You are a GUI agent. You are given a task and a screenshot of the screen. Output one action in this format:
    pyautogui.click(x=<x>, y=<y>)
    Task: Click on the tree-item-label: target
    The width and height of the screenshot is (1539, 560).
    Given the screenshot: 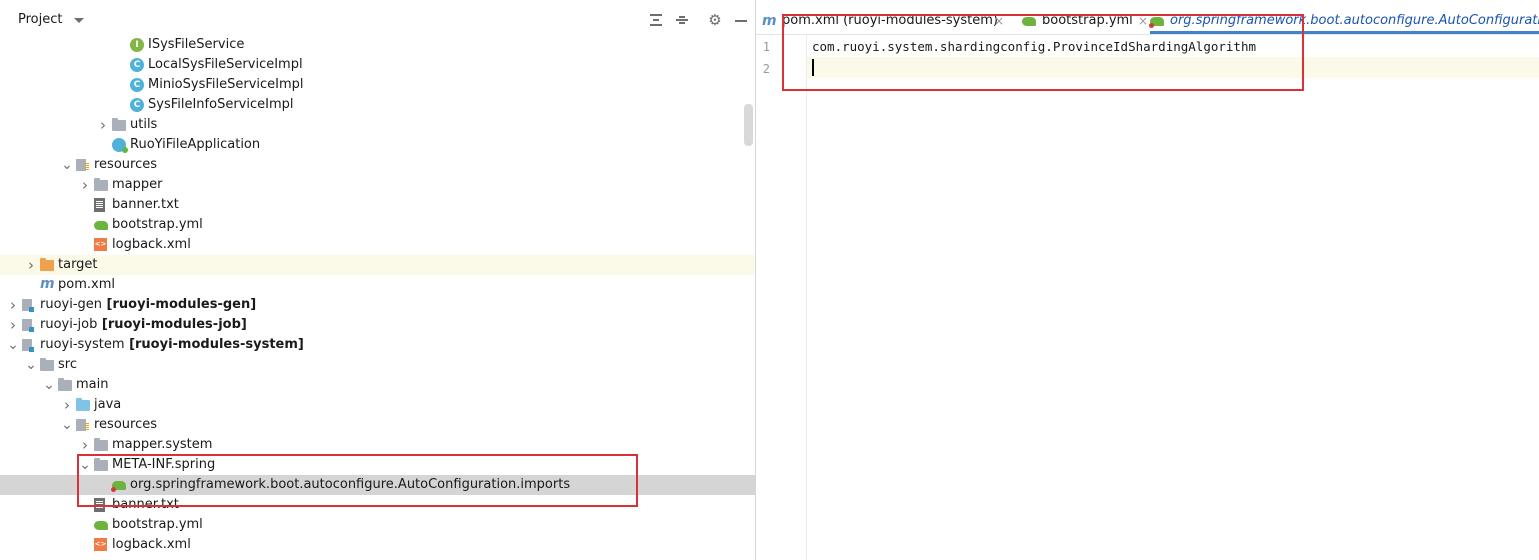 What is the action you would take?
    pyautogui.click(x=78, y=264)
    